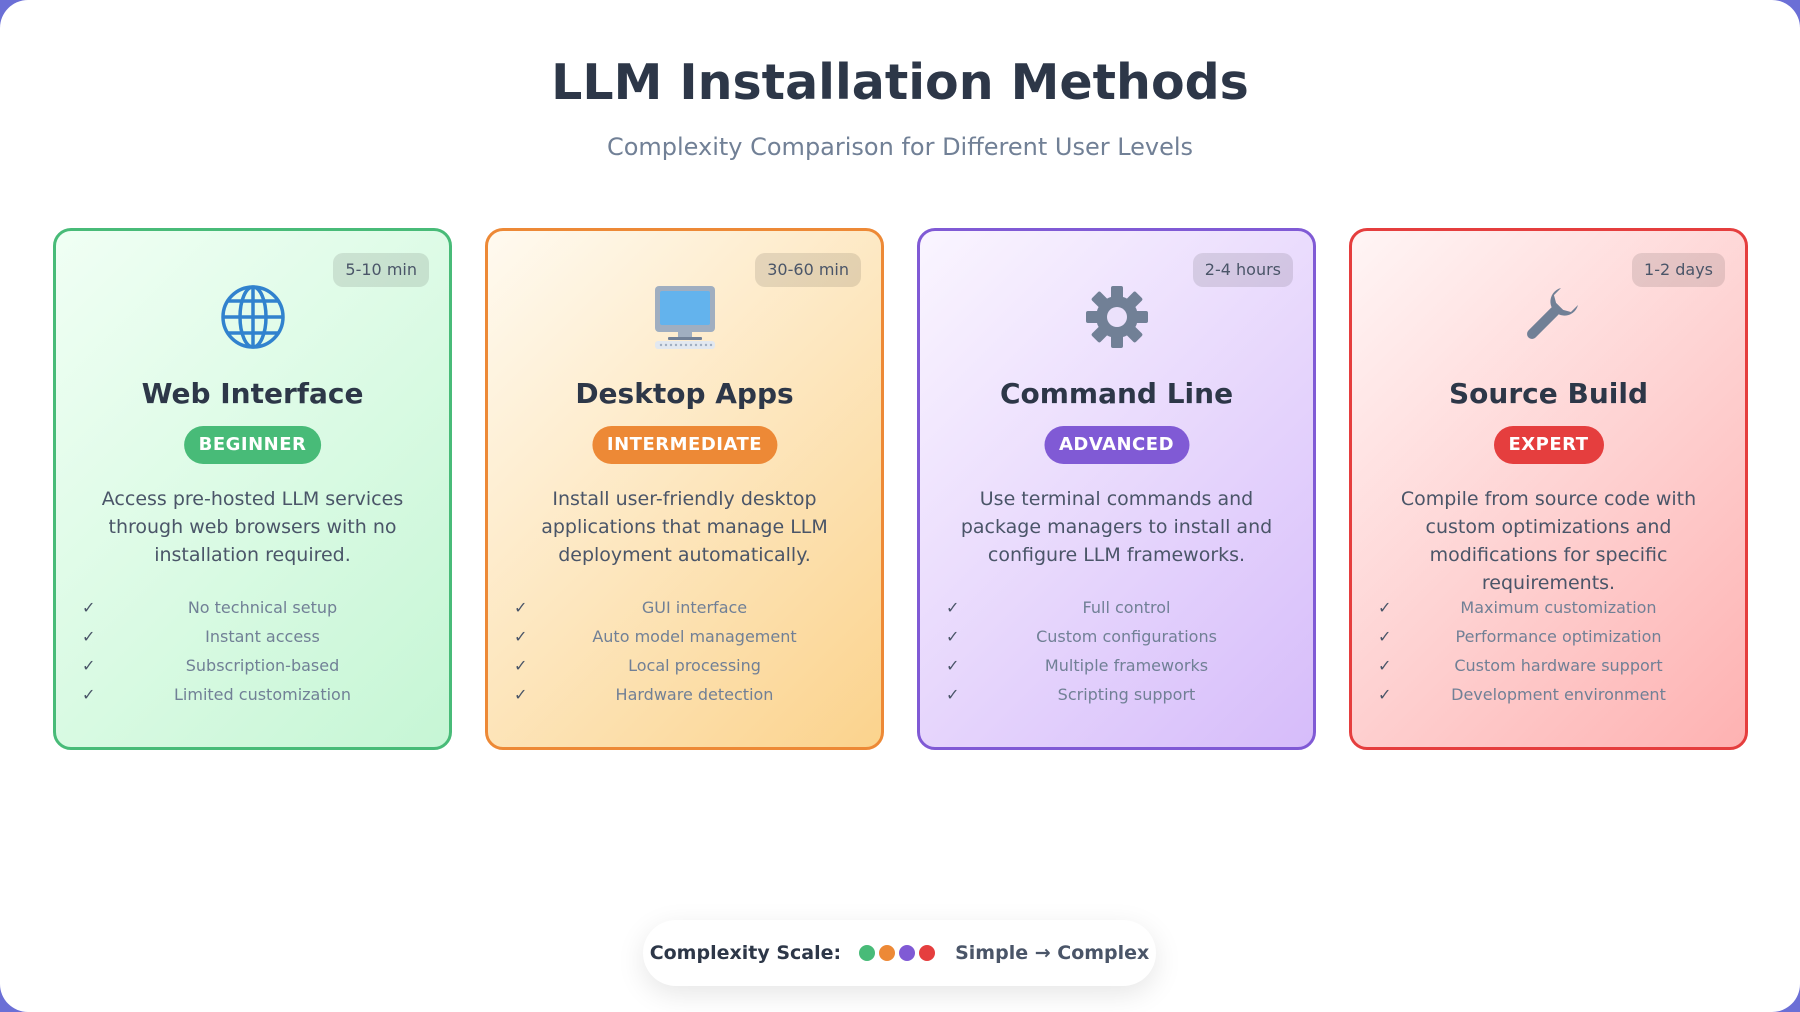  Describe the element at coordinates (684, 445) in the screenshot. I see `level-badge: INTERMEDIATE` at that location.